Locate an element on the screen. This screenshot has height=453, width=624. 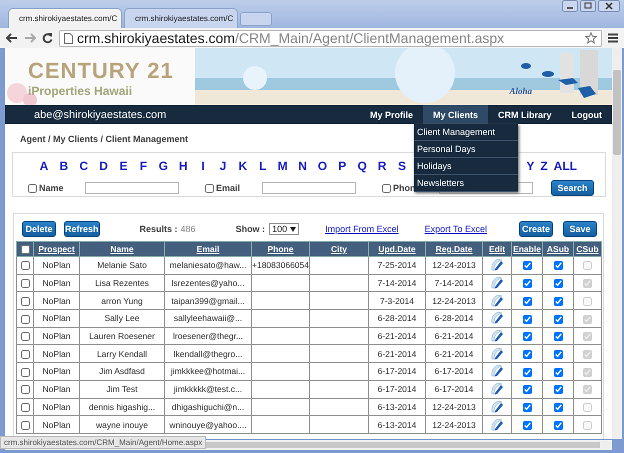
letter-link: Z is located at coordinates (544, 166).